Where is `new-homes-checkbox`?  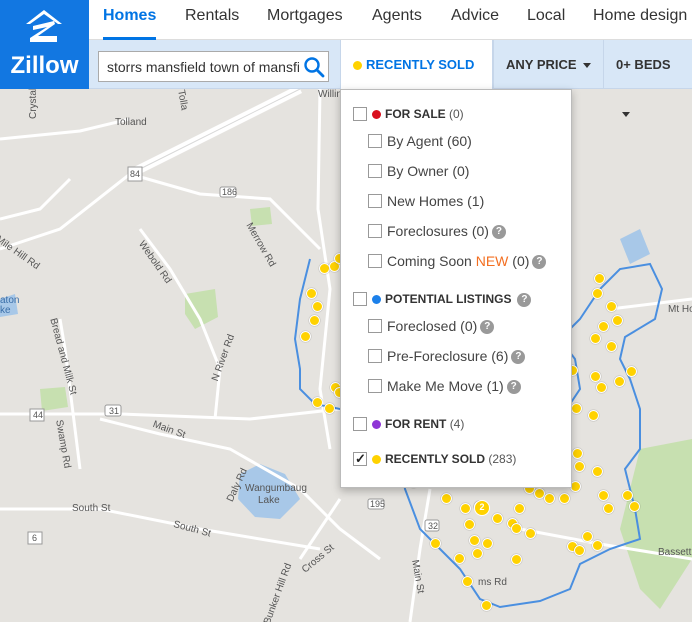
new-homes-checkbox is located at coordinates (375, 201).